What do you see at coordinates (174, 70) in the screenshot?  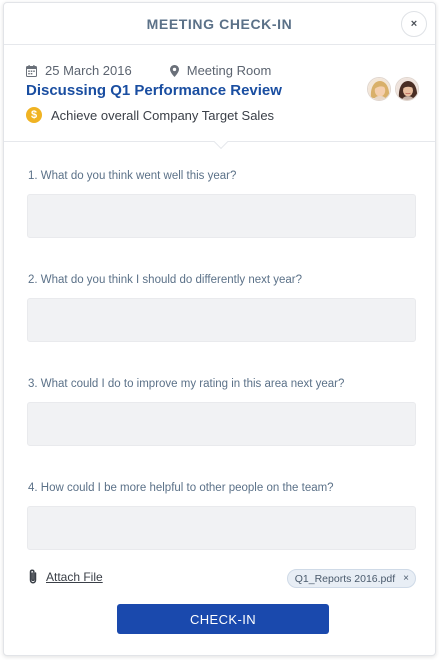 I see `location-pin-icon` at bounding box center [174, 70].